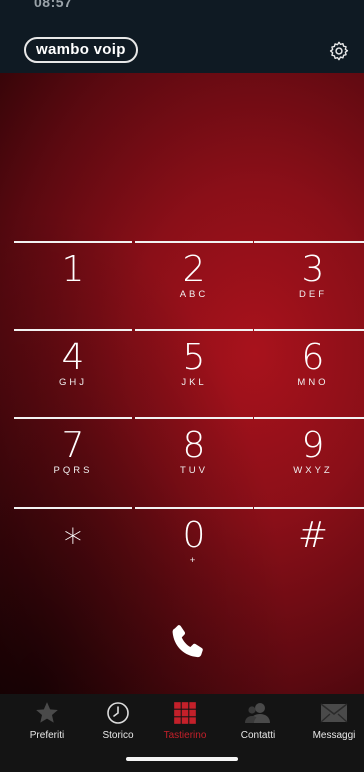 This screenshot has width=364, height=772. Describe the element at coordinates (334, 735) in the screenshot. I see `tab-label: Messaggi` at that location.